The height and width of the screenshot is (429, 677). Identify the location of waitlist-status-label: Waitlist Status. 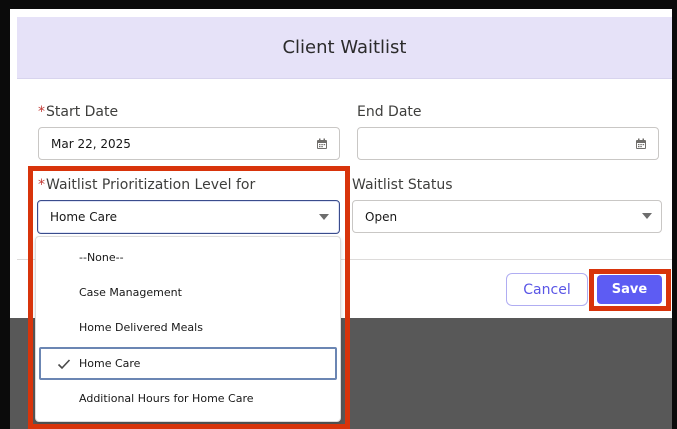
(402, 185).